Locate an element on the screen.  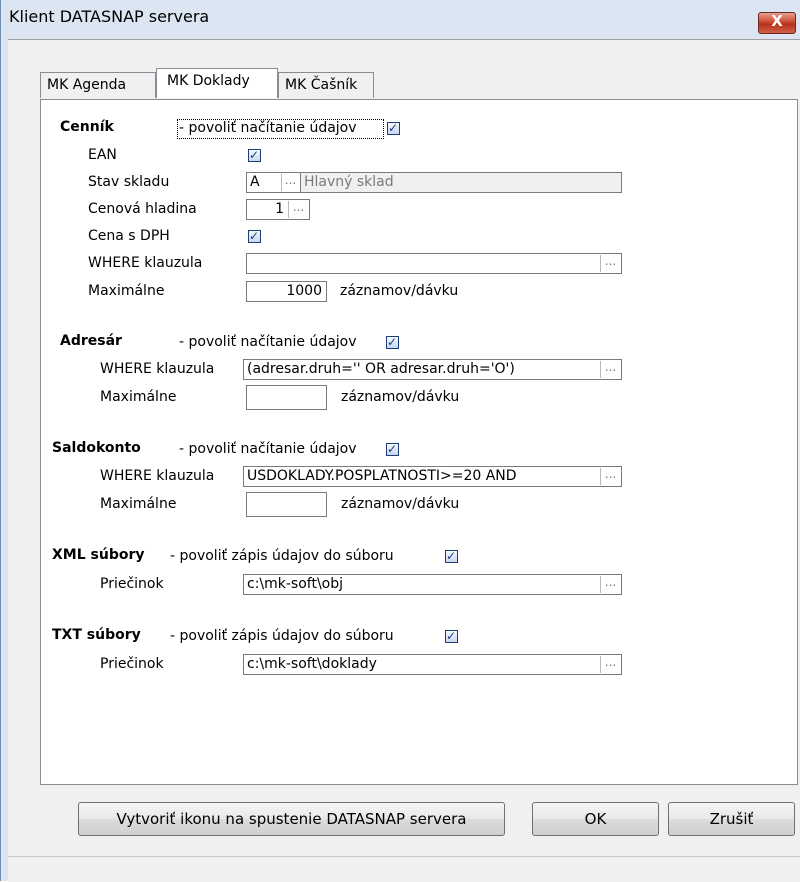
saldokonto-where-label: WHERE klauzula is located at coordinates (157, 476).